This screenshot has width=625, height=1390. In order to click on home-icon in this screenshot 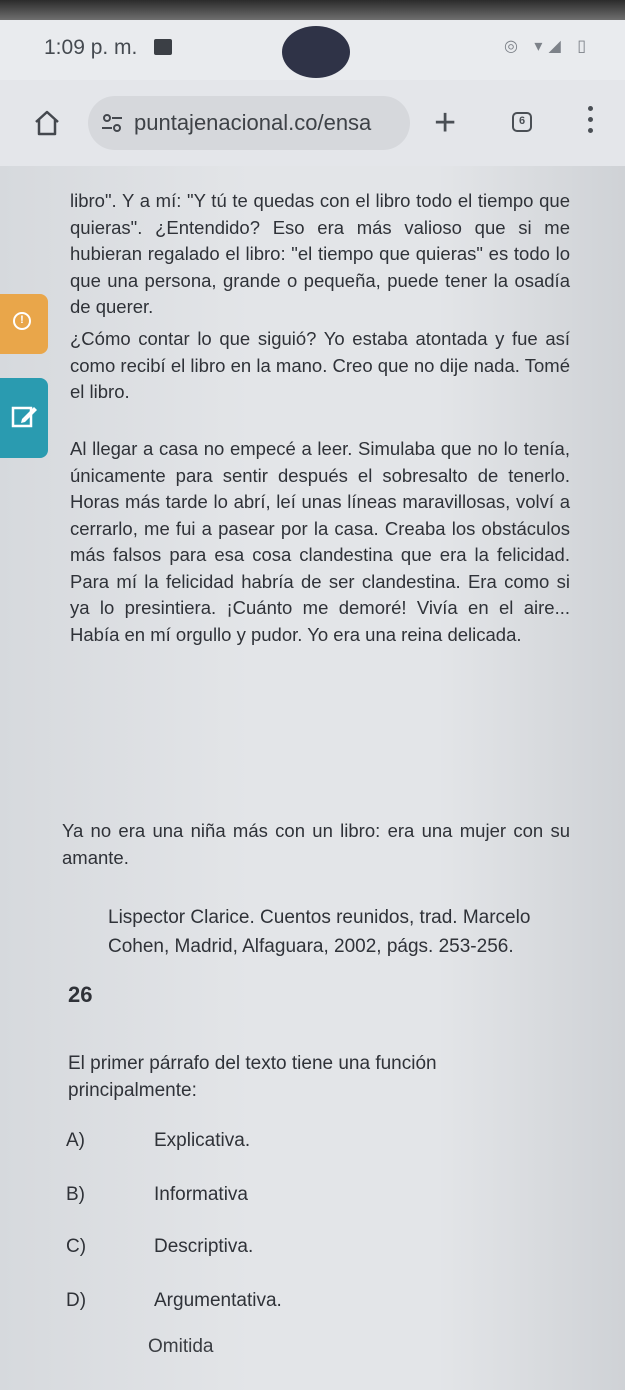, I will do `click(47, 123)`.